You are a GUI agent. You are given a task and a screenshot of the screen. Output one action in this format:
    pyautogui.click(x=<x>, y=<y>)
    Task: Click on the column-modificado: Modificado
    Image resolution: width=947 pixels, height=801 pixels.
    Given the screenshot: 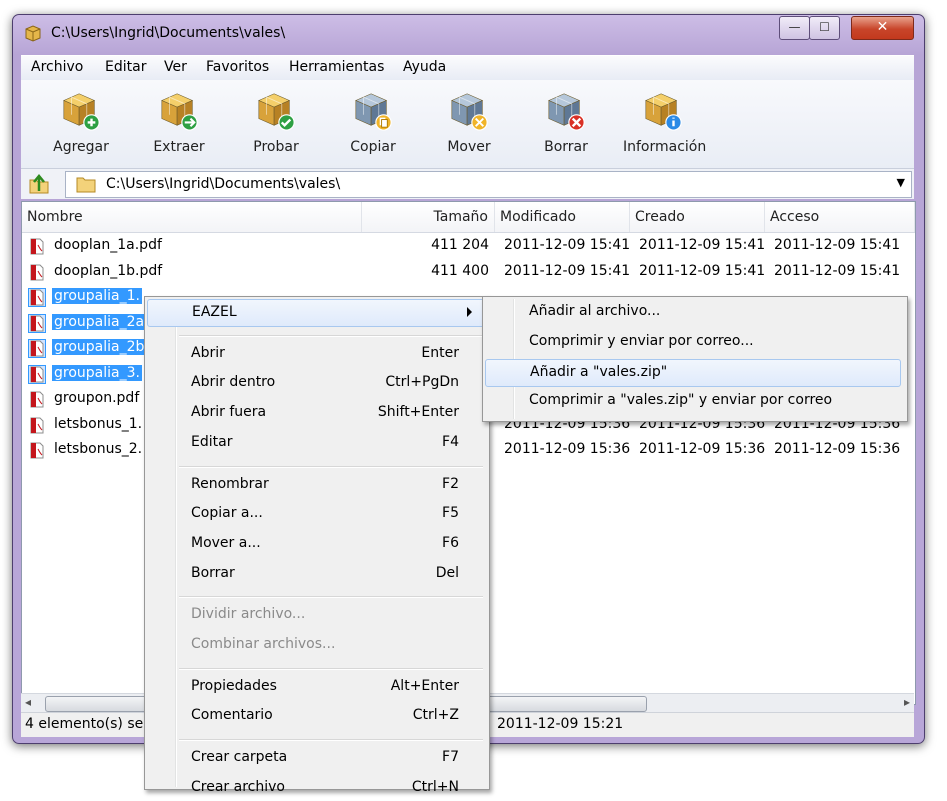 What is the action you would take?
    pyautogui.click(x=562, y=217)
    